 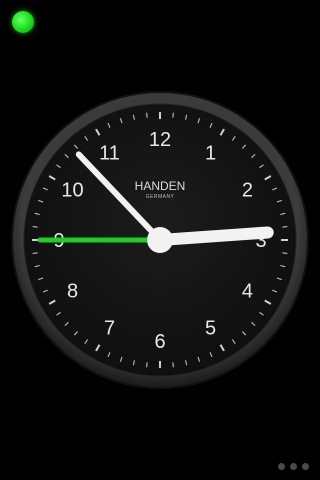 What do you see at coordinates (72, 292) in the screenshot?
I see `numeral-8: 8` at bounding box center [72, 292].